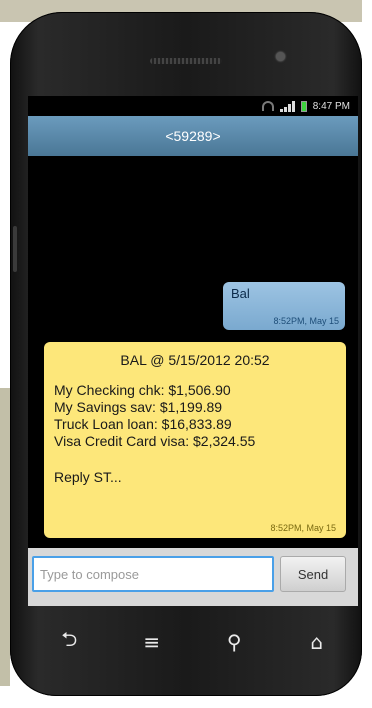 The width and height of the screenshot is (372, 708). Describe the element at coordinates (69, 642) in the screenshot. I see `back-icon: ⮌` at that location.